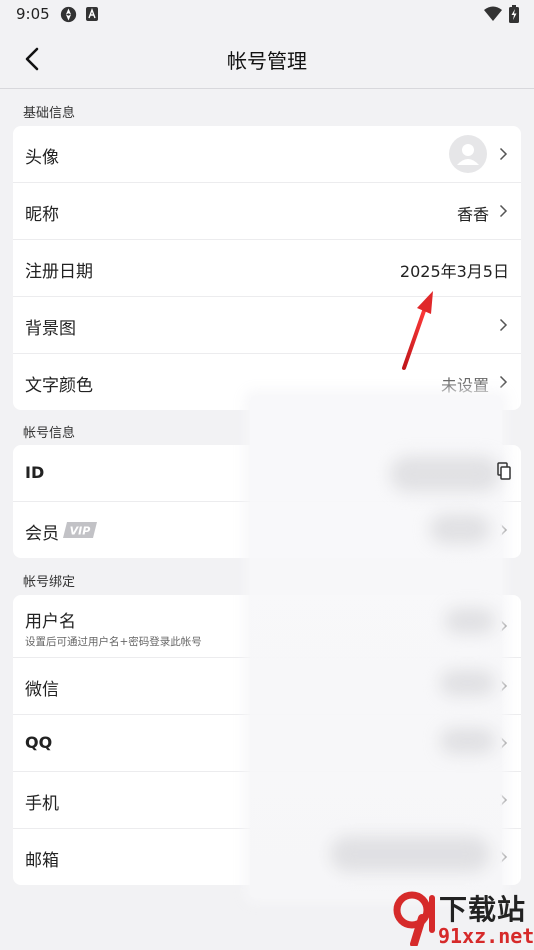 This screenshot has height=950, width=534. I want to click on section-label-basic: 基础信息, so click(49, 113).